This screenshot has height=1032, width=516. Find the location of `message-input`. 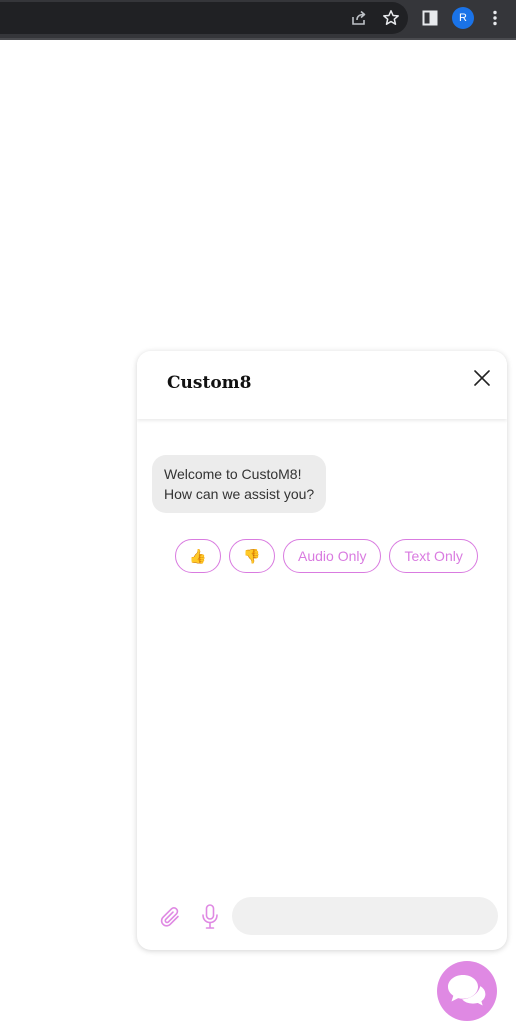

message-input is located at coordinates (365, 916).